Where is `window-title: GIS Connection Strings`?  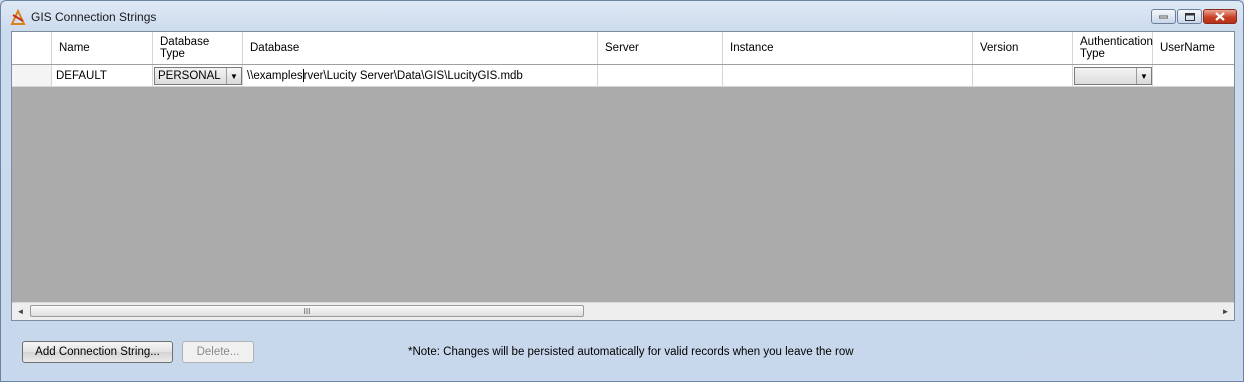
window-title: GIS Connection Strings is located at coordinates (94, 17).